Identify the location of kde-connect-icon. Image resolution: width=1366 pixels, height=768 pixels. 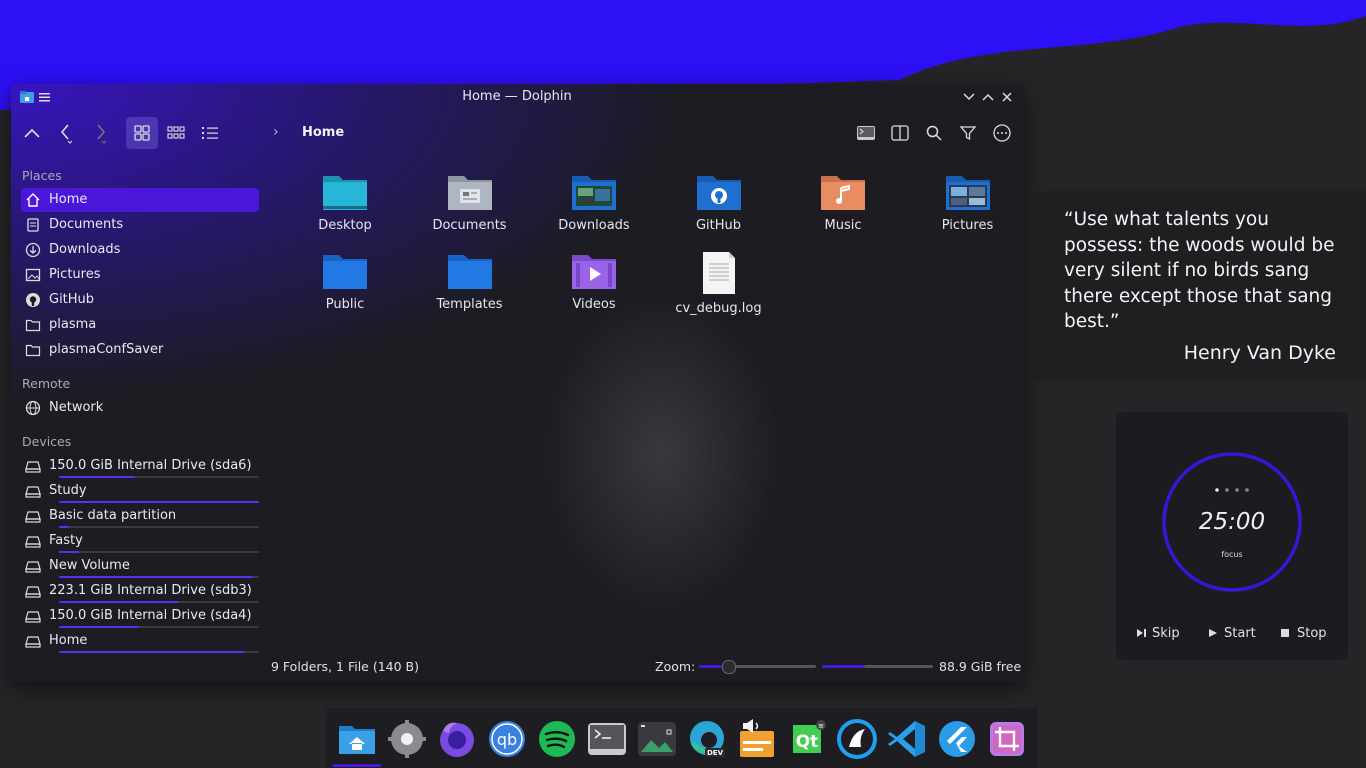
(857, 739).